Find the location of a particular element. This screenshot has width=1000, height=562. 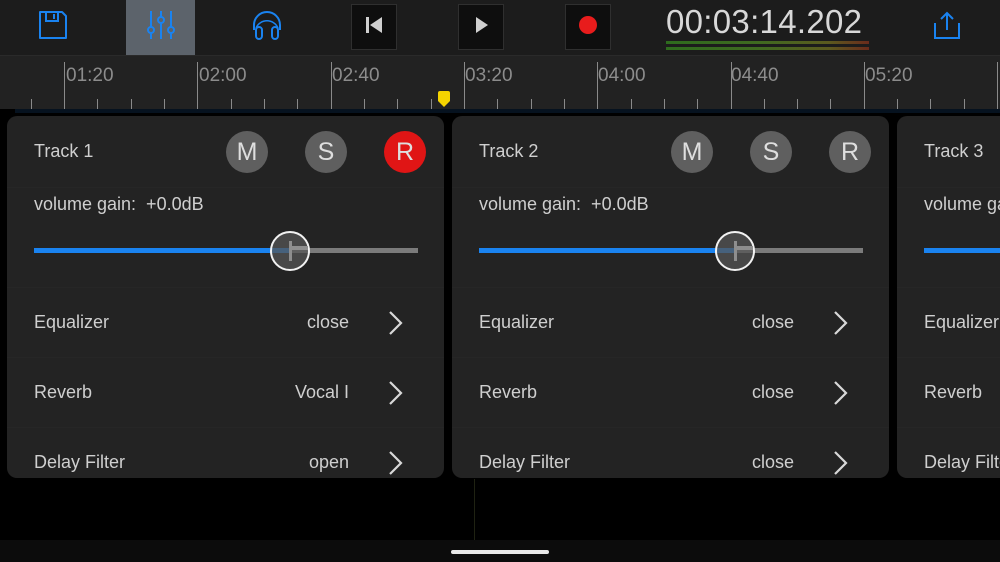

effect-row-reverb: Reverb close is located at coordinates (670, 393).